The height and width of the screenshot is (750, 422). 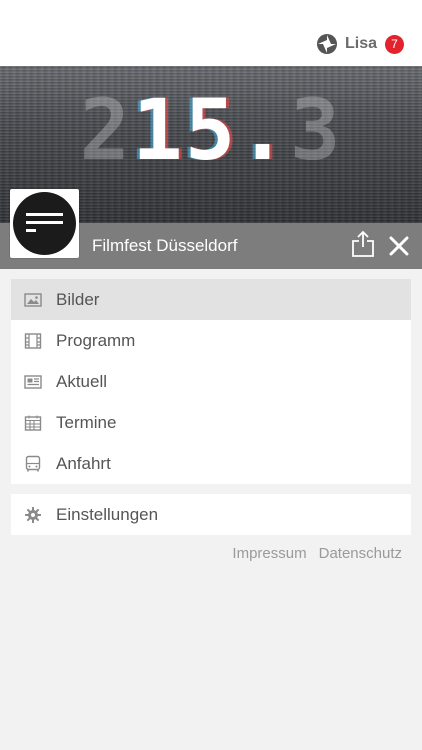 I want to click on banner-text-prefix: 2, so click(x=106, y=130).